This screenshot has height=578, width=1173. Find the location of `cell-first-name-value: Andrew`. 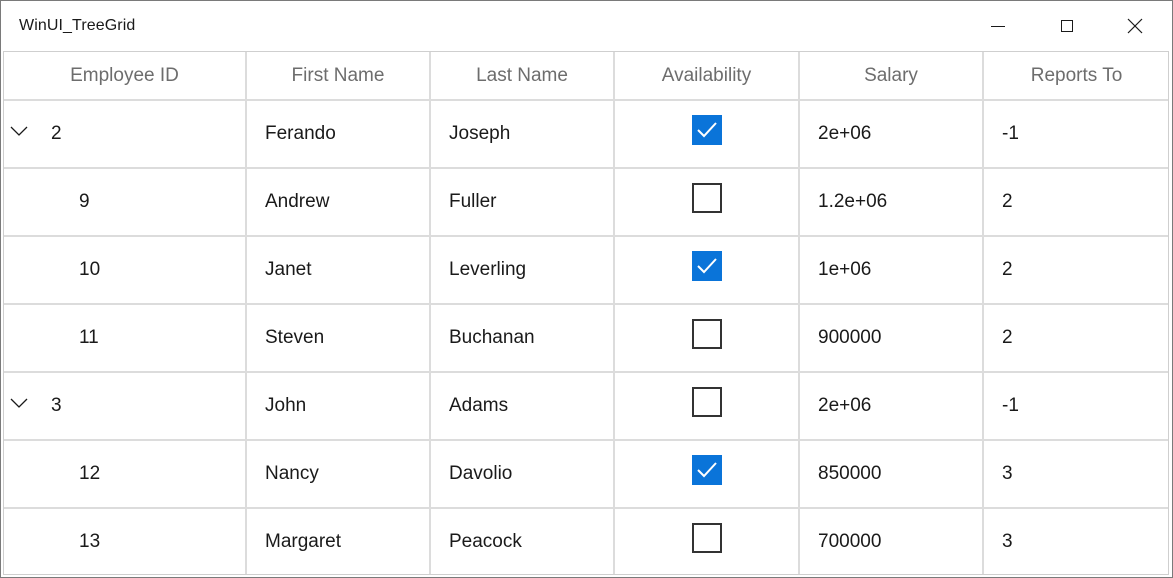

cell-first-name-value: Andrew is located at coordinates (297, 201).